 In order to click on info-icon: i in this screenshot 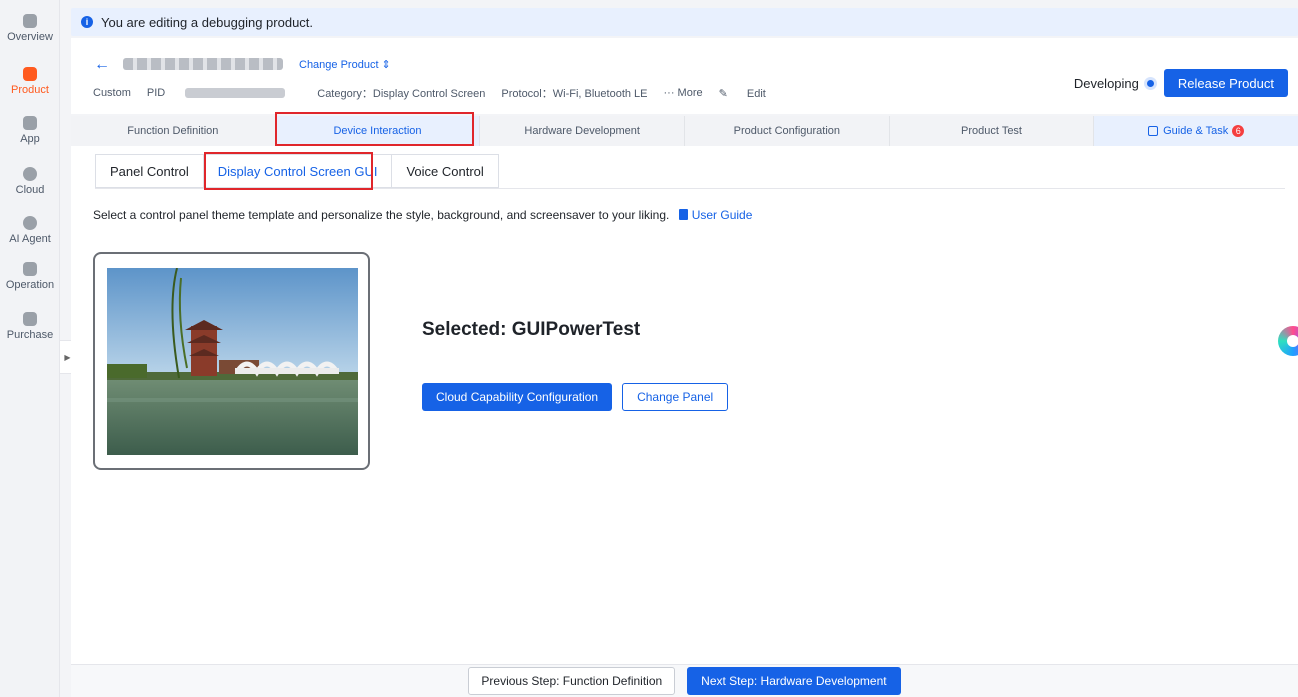, I will do `click(87, 22)`.